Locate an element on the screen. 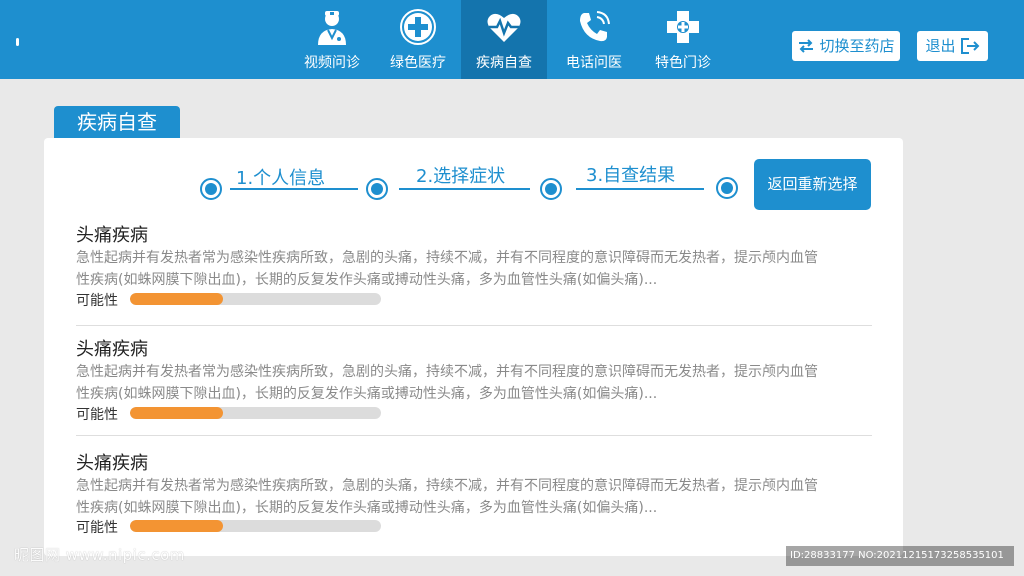 The height and width of the screenshot is (576, 1024). step-label-select-symptoms: 2.选择症状 is located at coordinates (461, 176).